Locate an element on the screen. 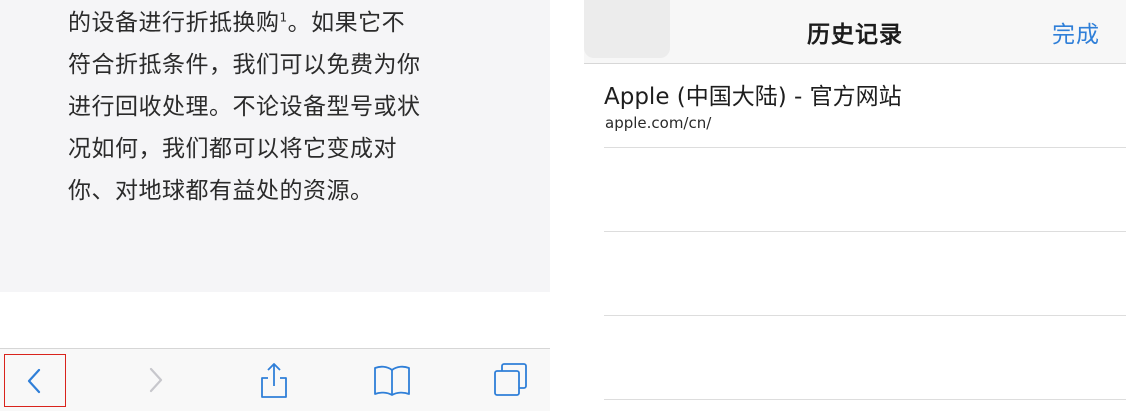  back-icon is located at coordinates (34, 380).